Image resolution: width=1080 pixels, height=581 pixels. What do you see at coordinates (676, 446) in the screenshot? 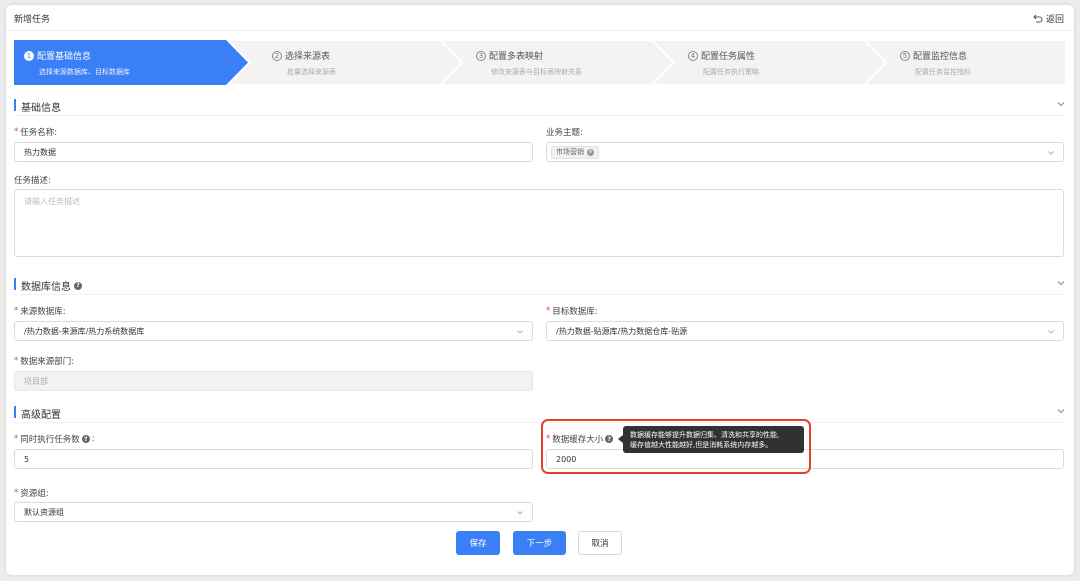
I see `highlight-box` at bounding box center [676, 446].